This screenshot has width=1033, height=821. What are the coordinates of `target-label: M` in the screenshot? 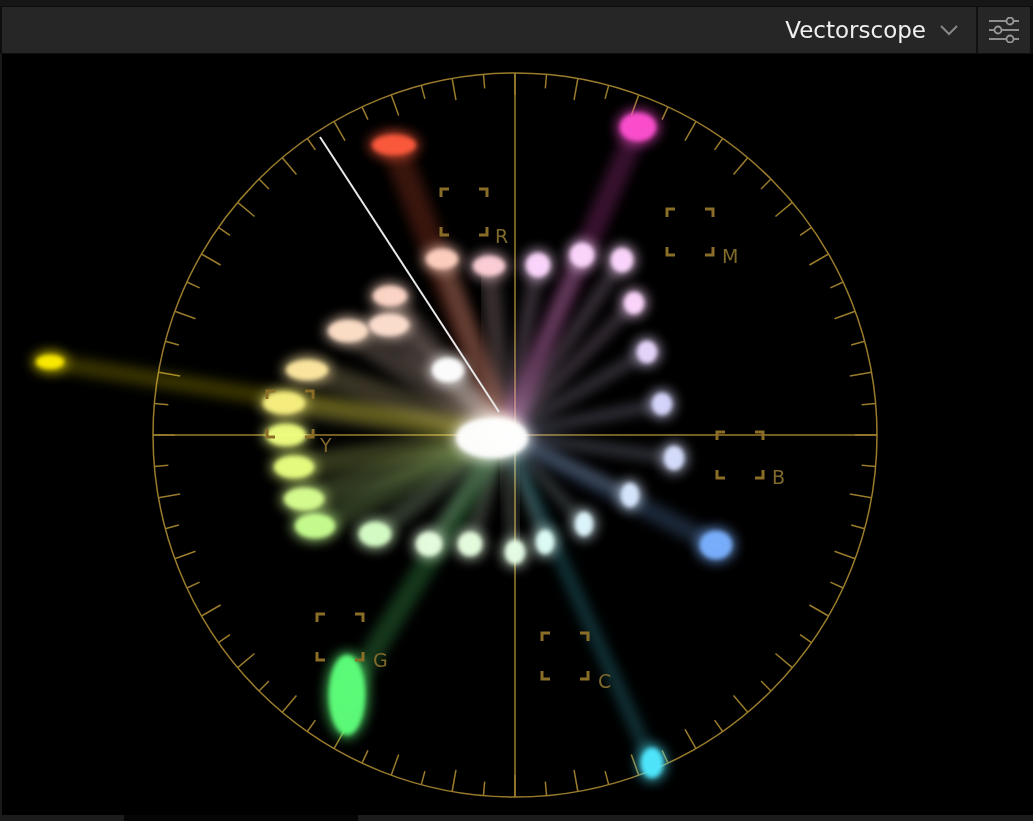 It's located at (730, 255).